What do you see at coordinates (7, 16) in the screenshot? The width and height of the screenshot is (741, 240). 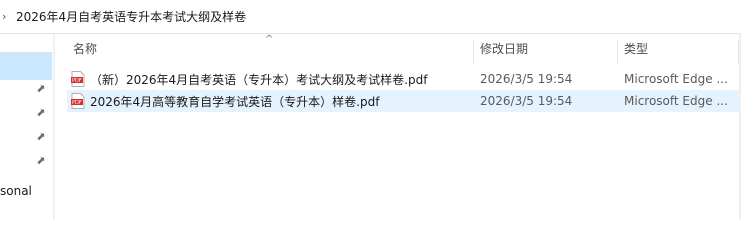 I see `chevron-right-icon: ›` at bounding box center [7, 16].